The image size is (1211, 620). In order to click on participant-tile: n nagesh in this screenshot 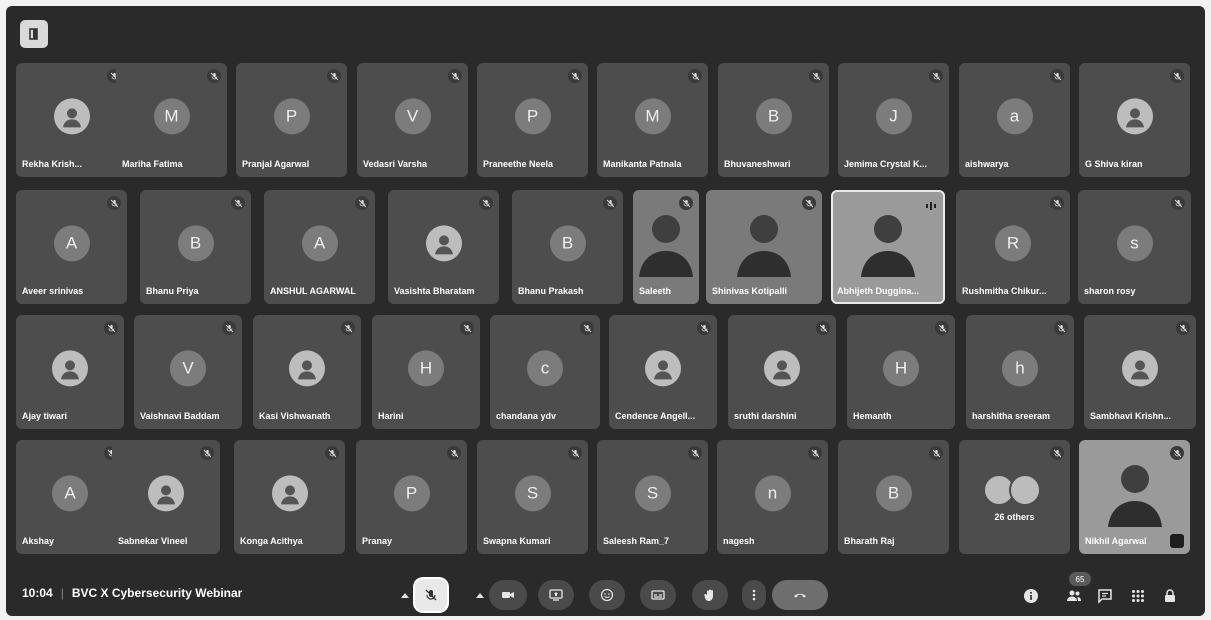, I will do `click(772, 497)`.